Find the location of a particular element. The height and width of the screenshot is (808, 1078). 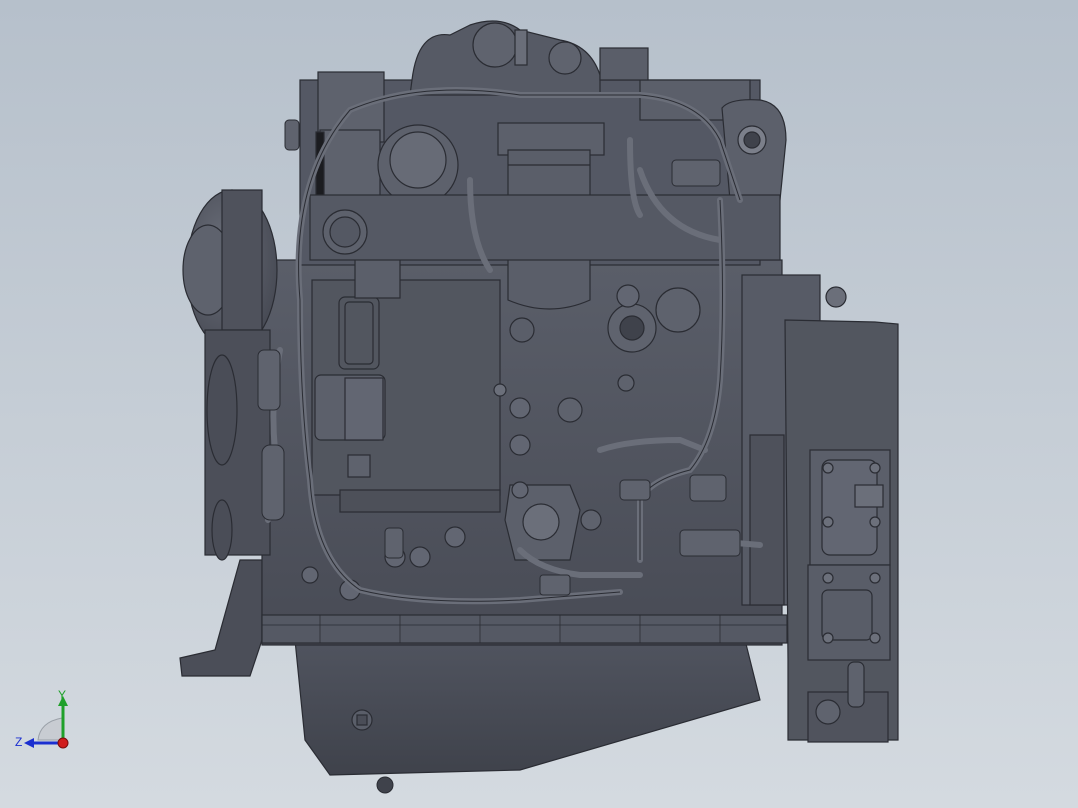

y-axis-label: Y is located at coordinates (62, 695).